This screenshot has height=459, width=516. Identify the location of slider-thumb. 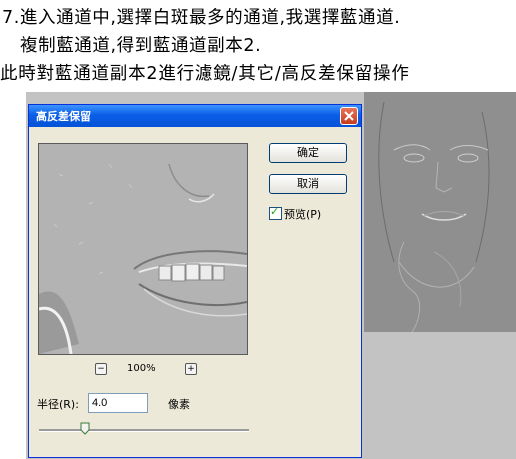
(85, 428).